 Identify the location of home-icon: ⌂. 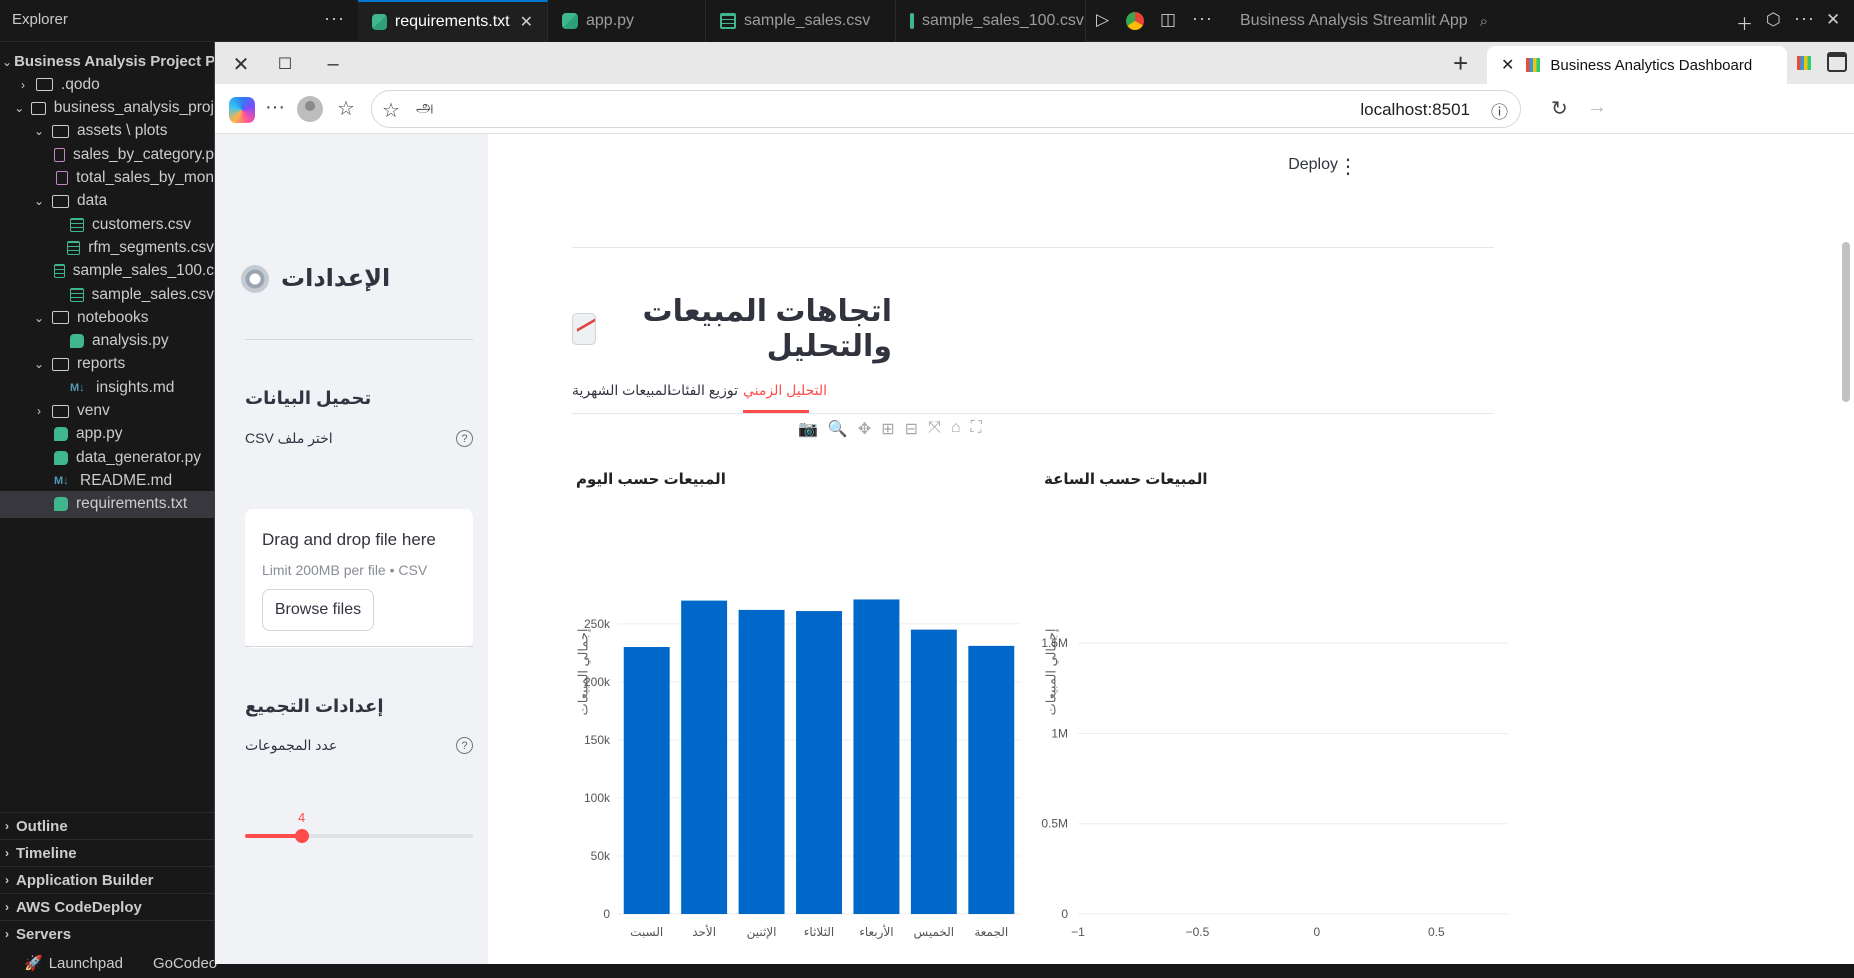
(956, 430).